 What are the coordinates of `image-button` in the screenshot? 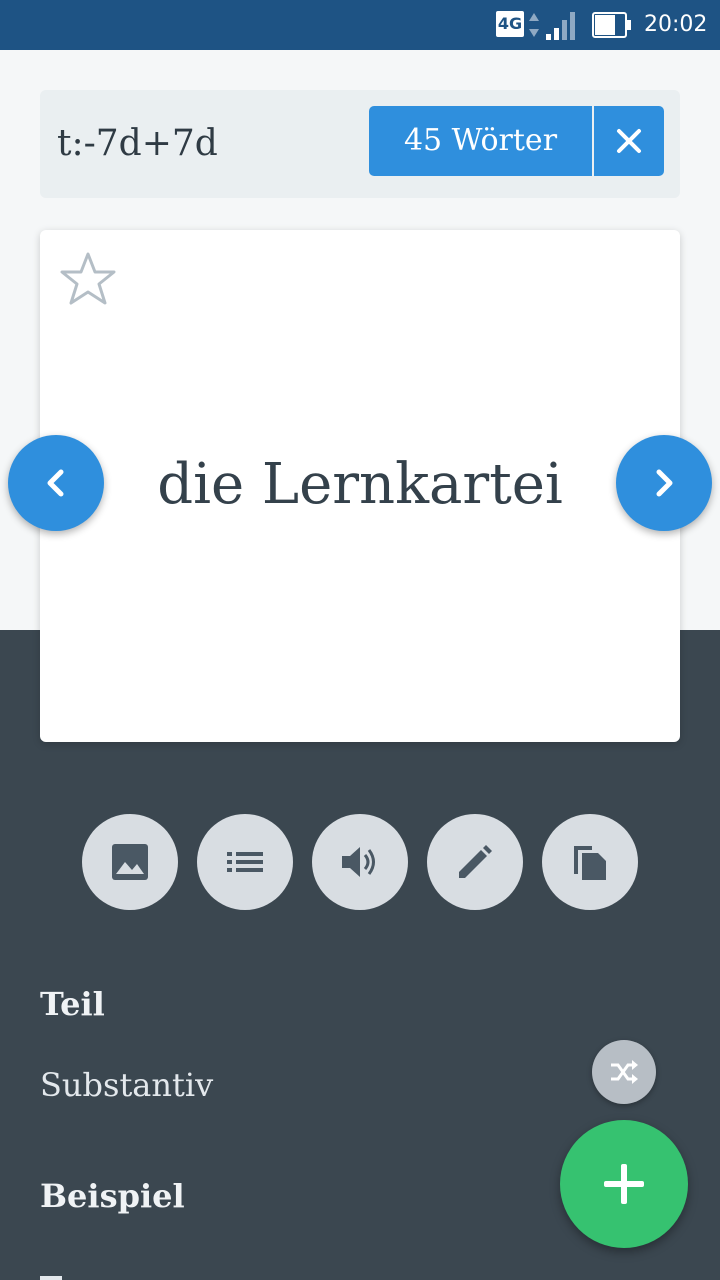 It's located at (130, 862).